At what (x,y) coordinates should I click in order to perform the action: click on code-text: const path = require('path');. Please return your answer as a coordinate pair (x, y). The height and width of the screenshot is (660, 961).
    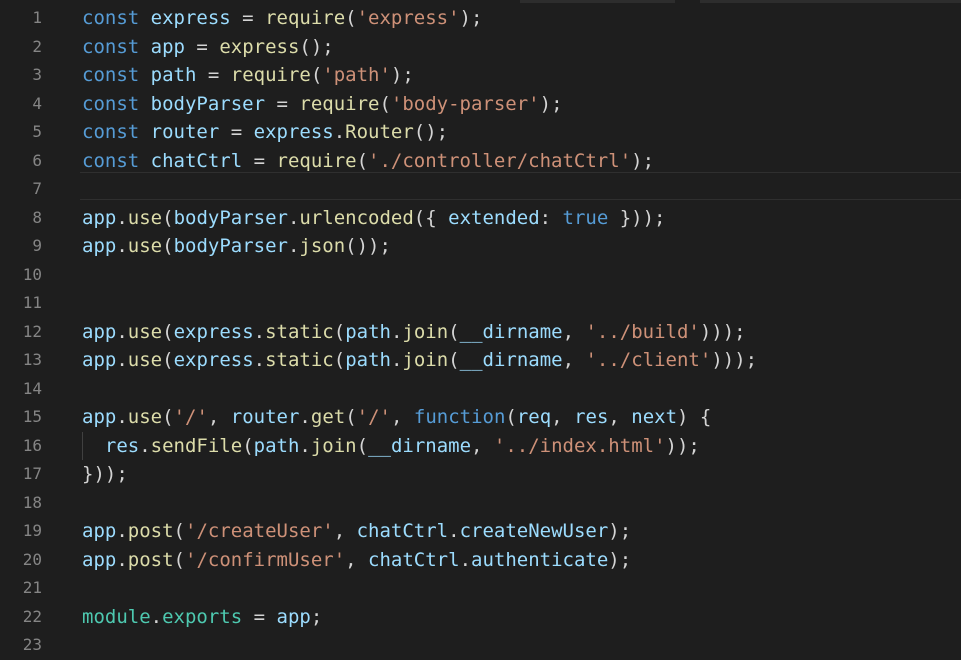
    Looking at the image, I should click on (248, 75).